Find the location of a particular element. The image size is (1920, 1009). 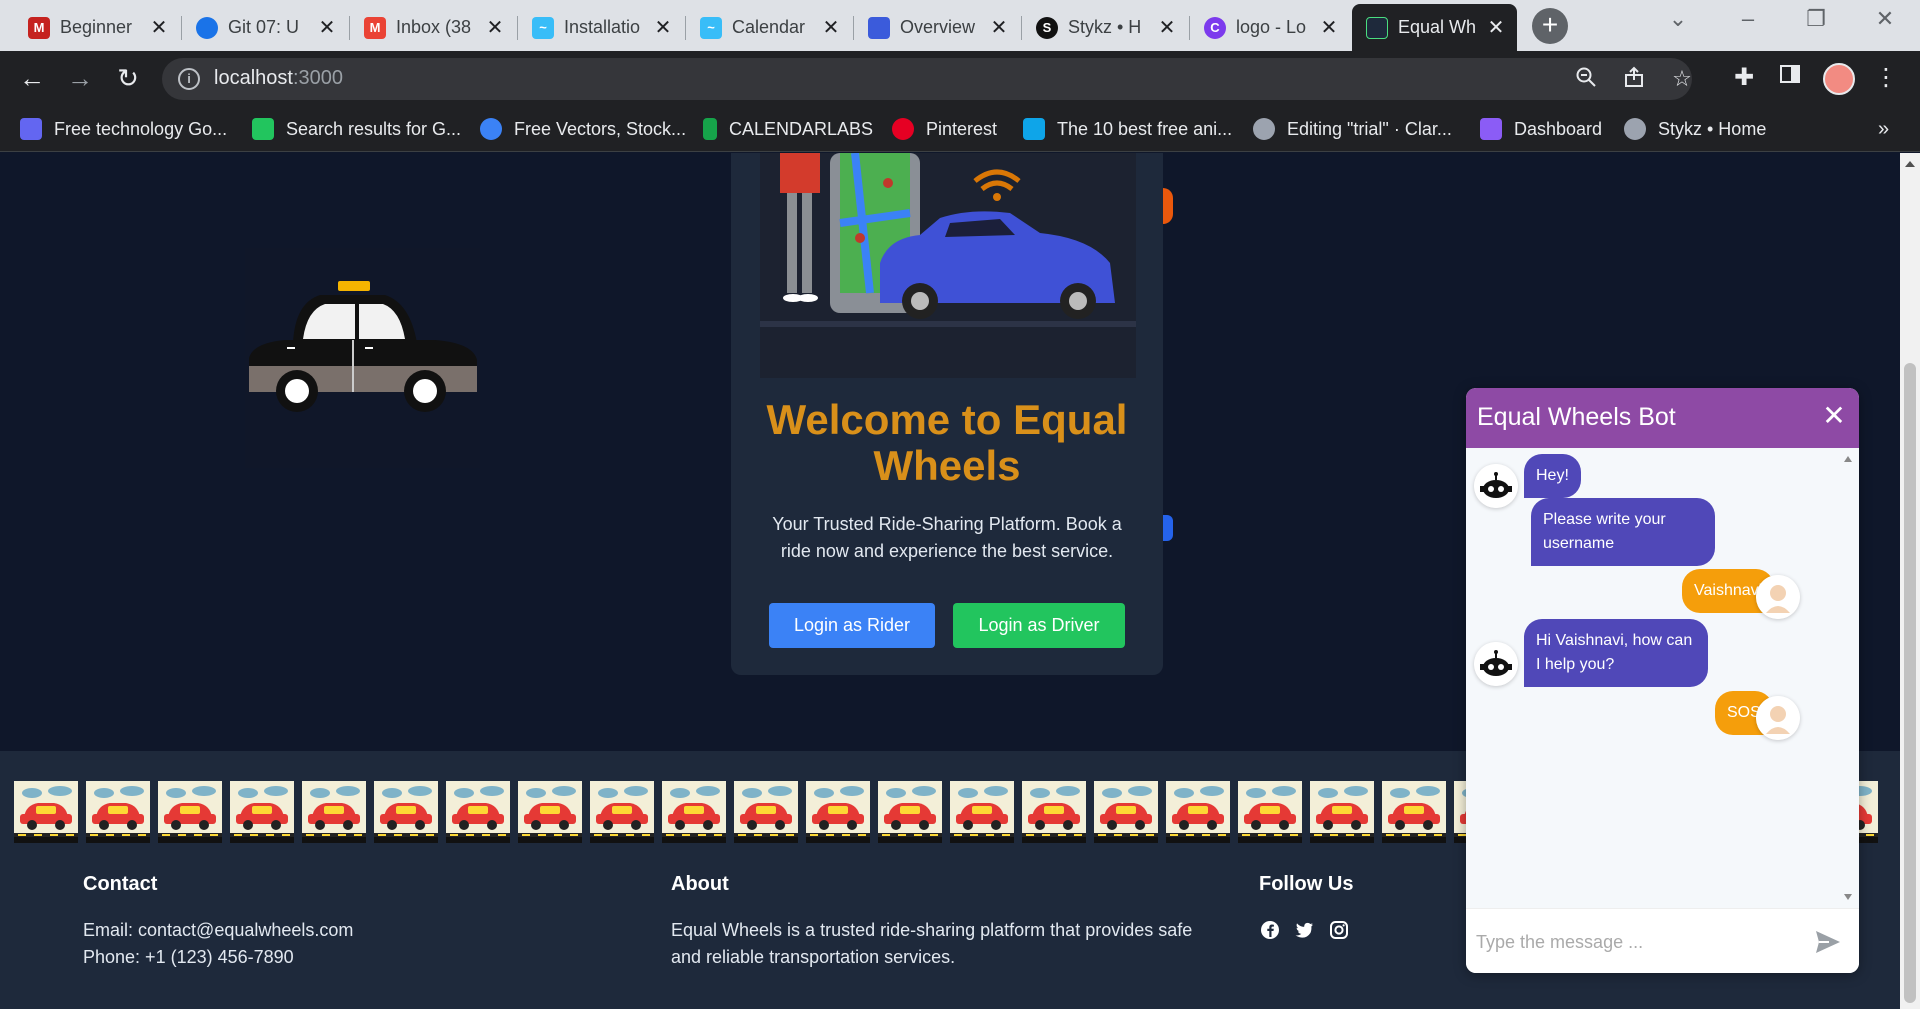

bookmark-item: CALENDARLABS is located at coordinates (788, 129).